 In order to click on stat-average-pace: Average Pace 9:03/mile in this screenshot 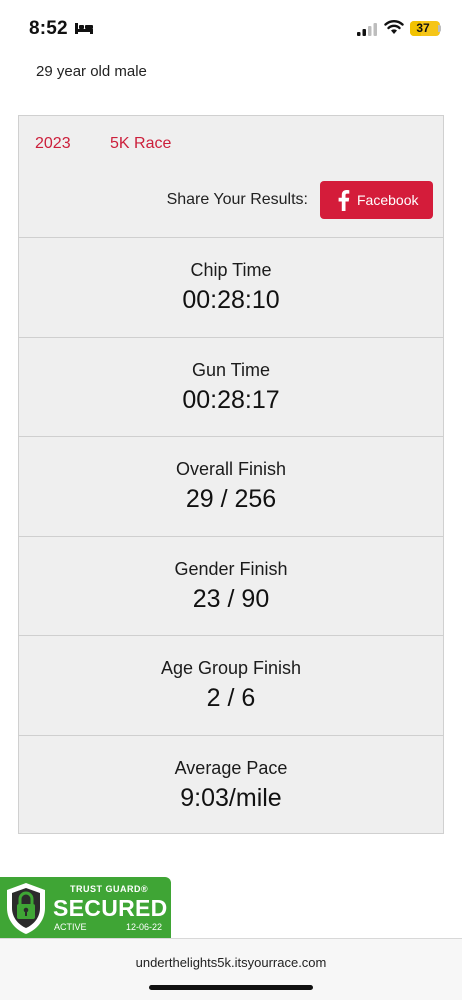, I will do `click(231, 784)`.